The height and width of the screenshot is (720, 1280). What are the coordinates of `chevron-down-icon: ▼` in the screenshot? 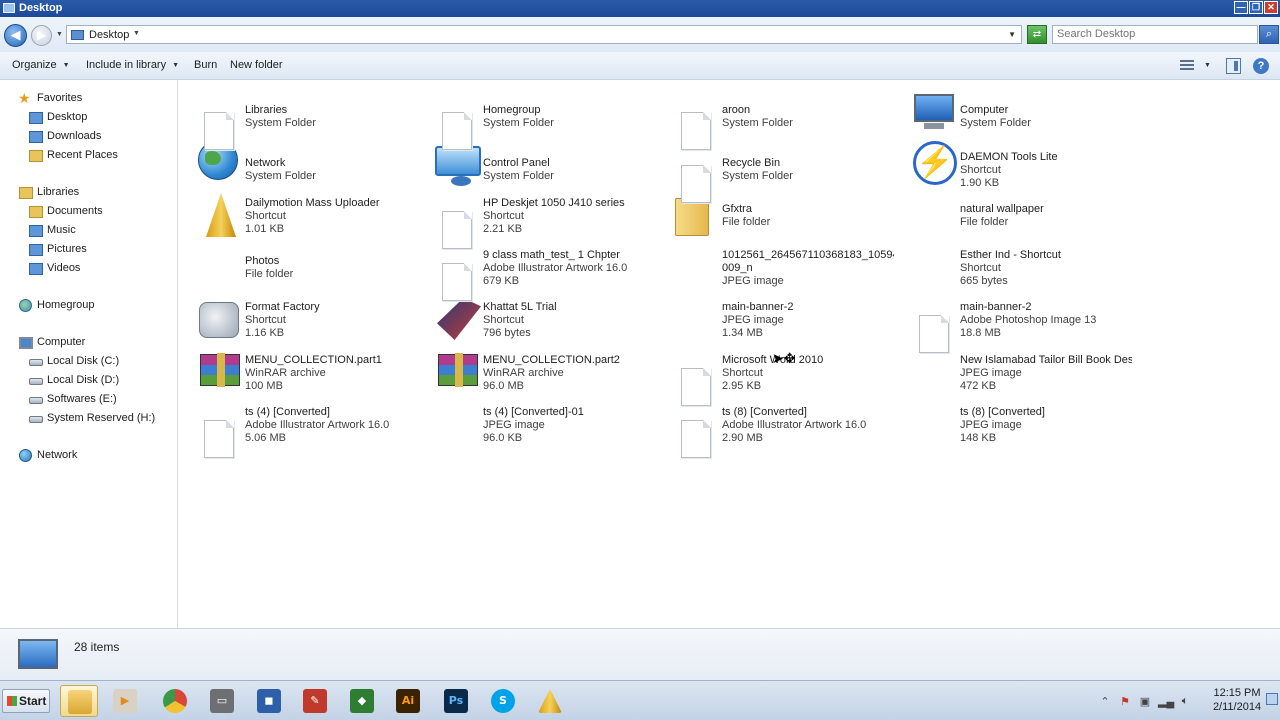 It's located at (176, 65).